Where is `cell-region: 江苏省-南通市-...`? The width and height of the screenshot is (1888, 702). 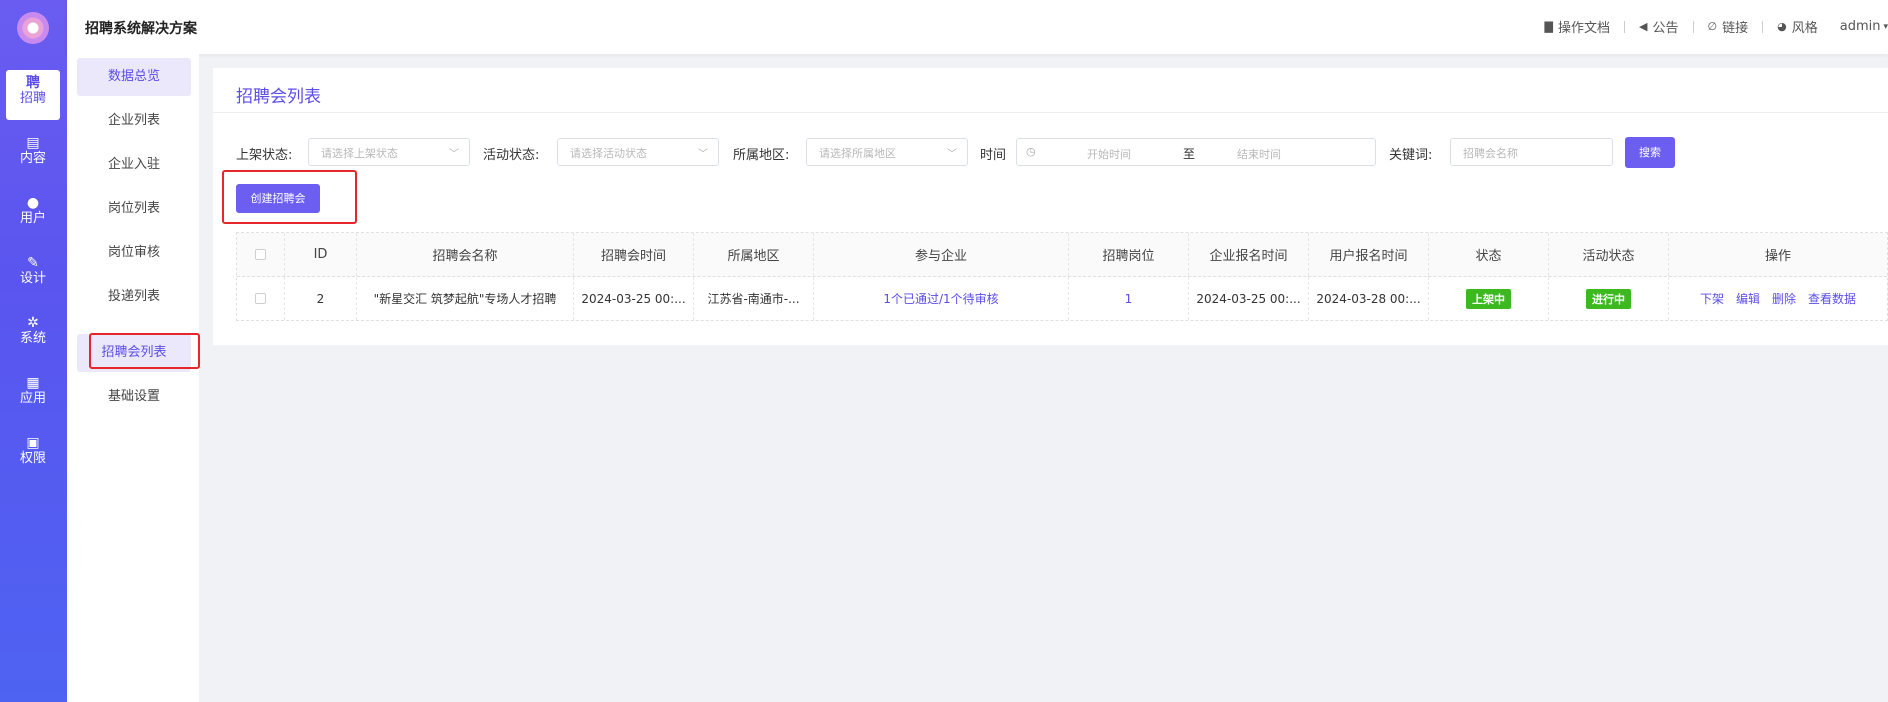
cell-region: 江苏省-南通市-... is located at coordinates (754, 298).